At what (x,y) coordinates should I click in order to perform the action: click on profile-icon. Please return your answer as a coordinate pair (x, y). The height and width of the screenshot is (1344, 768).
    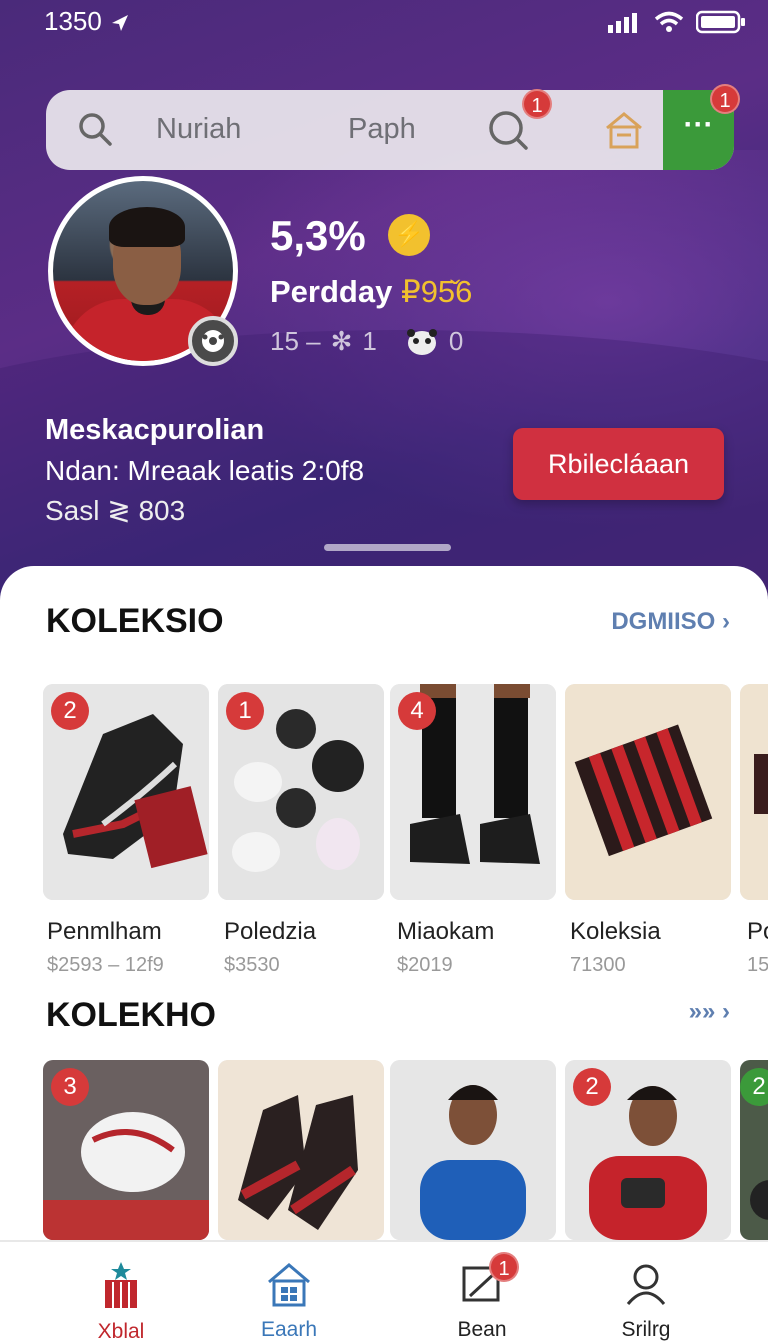
    Looking at the image, I should click on (646, 1284).